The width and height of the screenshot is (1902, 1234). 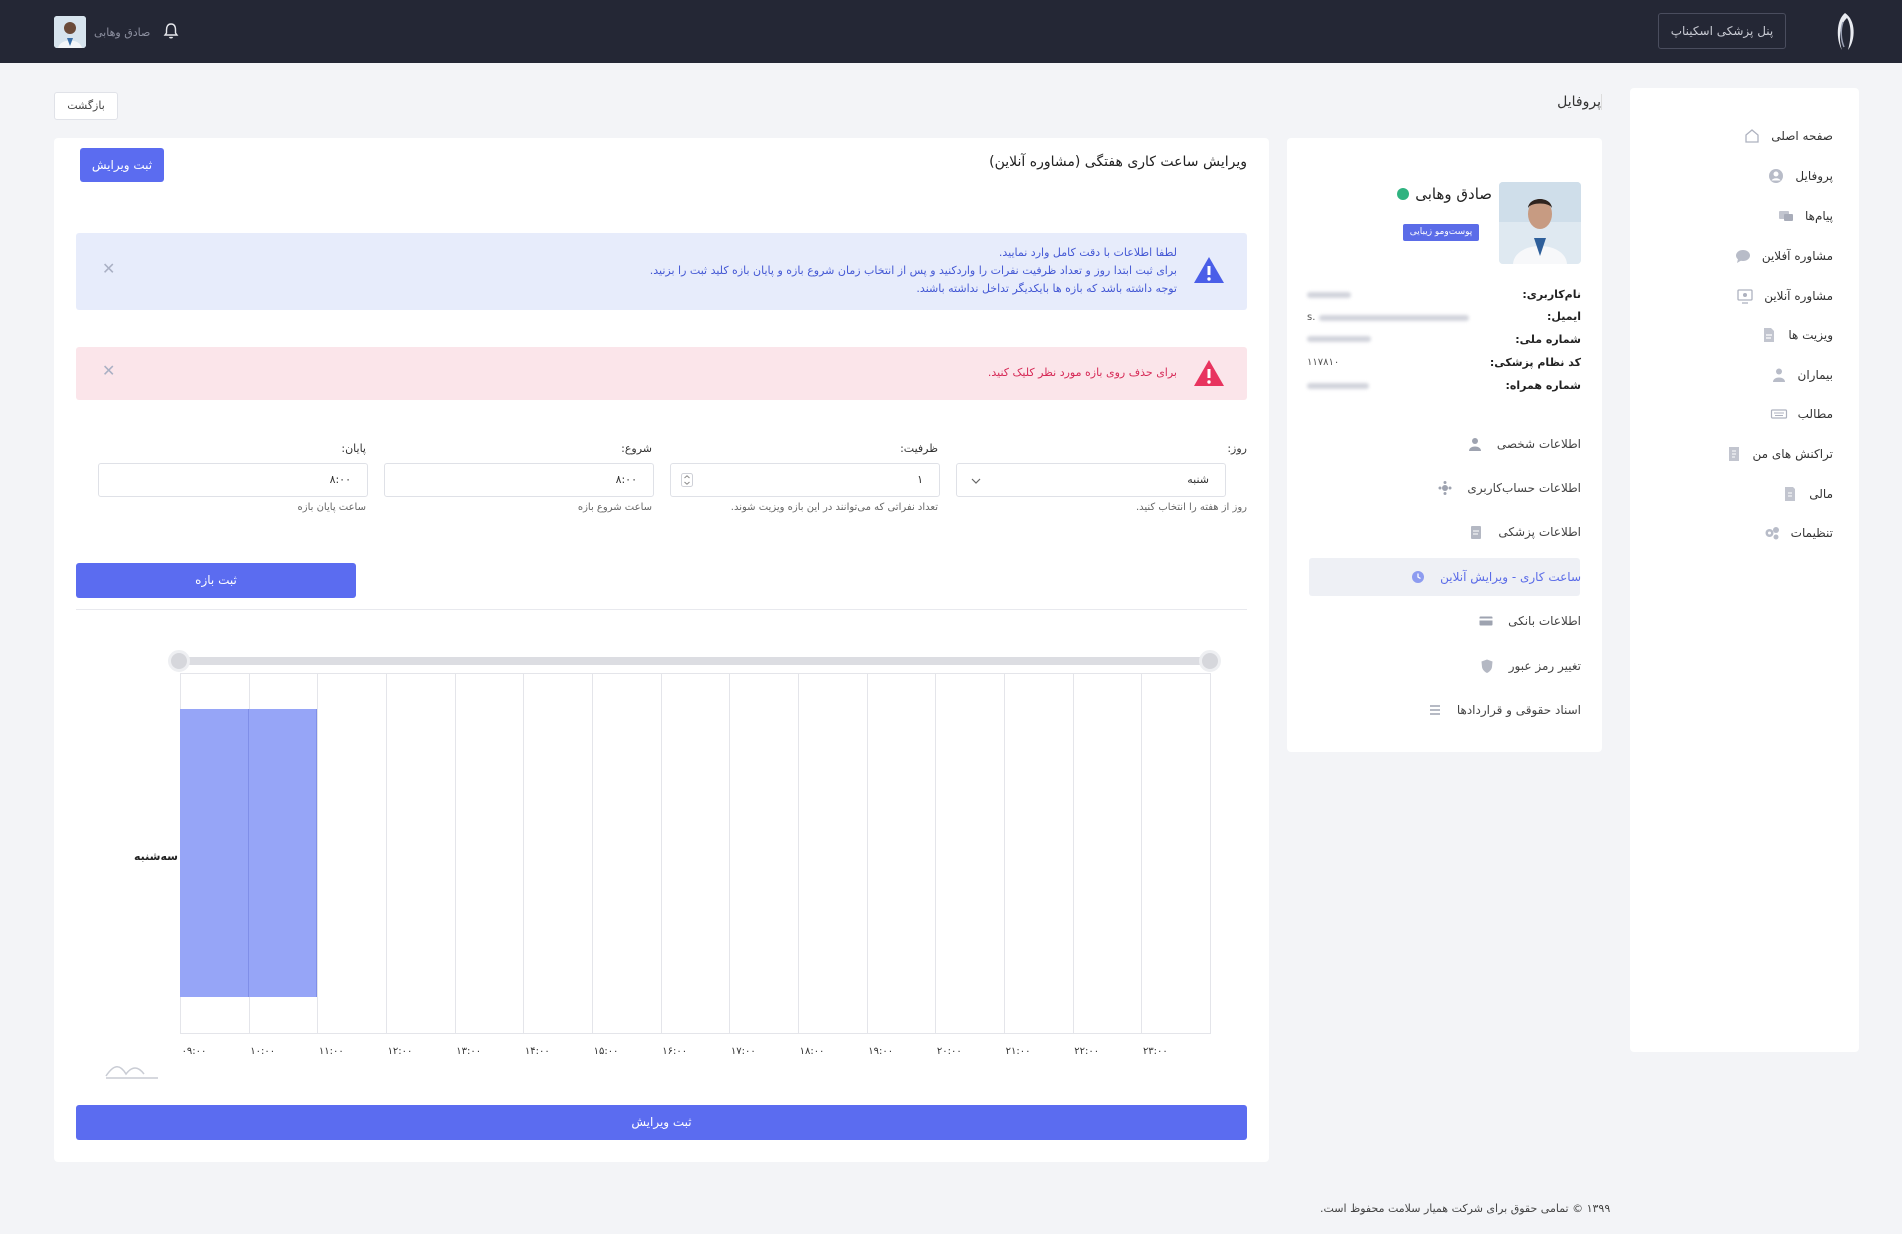 What do you see at coordinates (951, 31) in the screenshot?
I see `top-bar: پنل پزشکی اسکیناپ صادق وهابی` at bounding box center [951, 31].